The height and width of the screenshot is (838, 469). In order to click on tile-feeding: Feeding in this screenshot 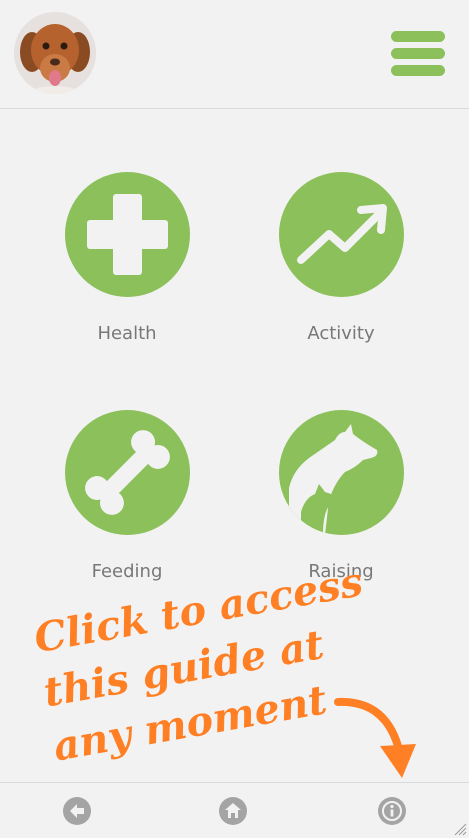, I will do `click(127, 496)`.